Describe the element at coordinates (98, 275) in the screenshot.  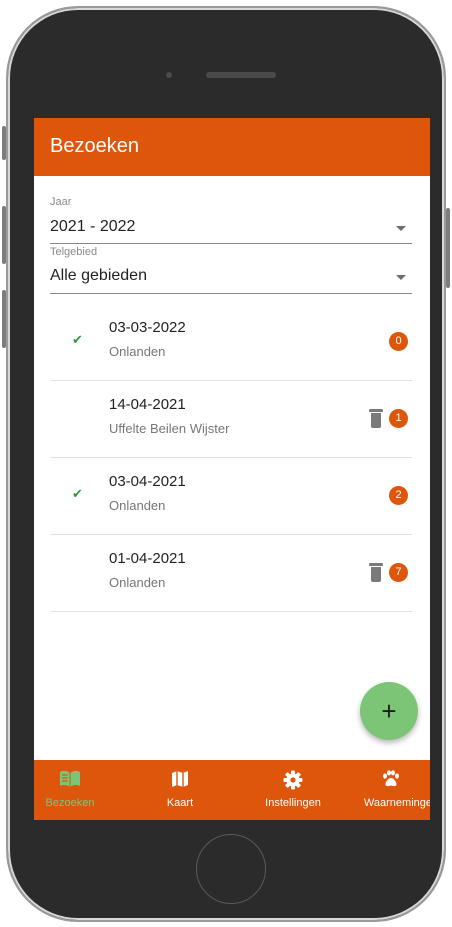
I see `area-select-value: Alle gebieden` at that location.